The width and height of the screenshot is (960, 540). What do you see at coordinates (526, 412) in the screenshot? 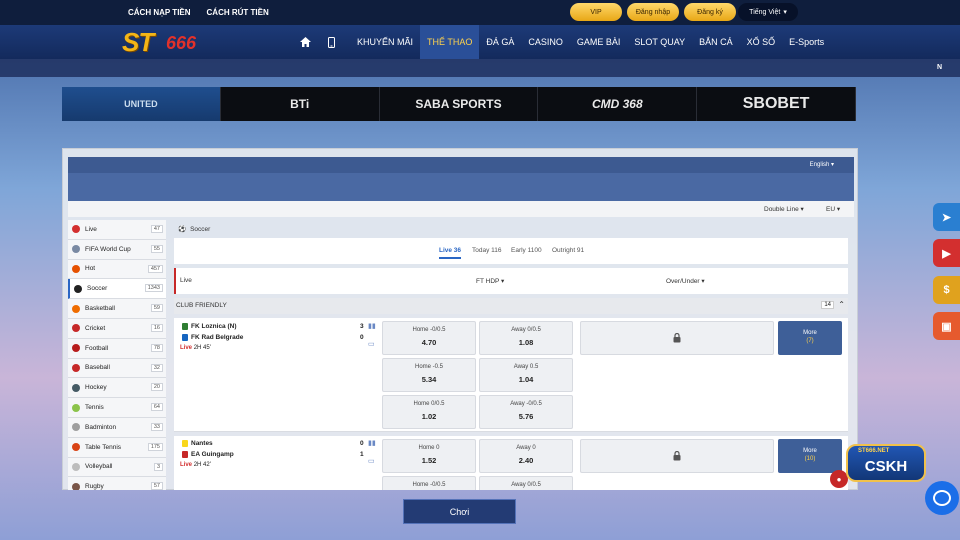
I see `odds-away: Away -0/0.5 5.76` at bounding box center [526, 412].